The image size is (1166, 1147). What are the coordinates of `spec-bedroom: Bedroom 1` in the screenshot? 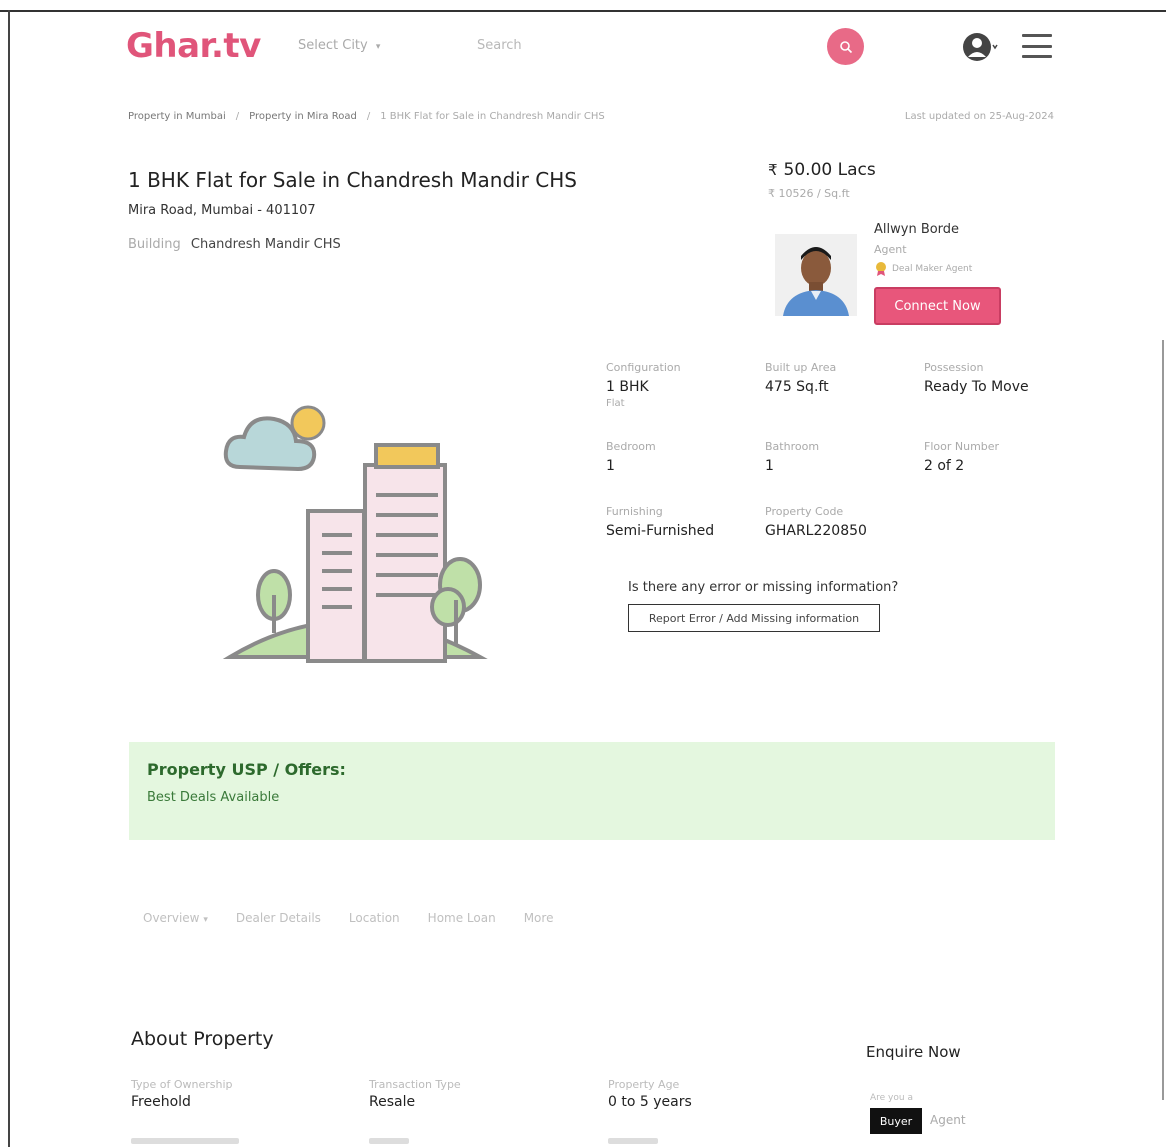 It's located at (631, 457).